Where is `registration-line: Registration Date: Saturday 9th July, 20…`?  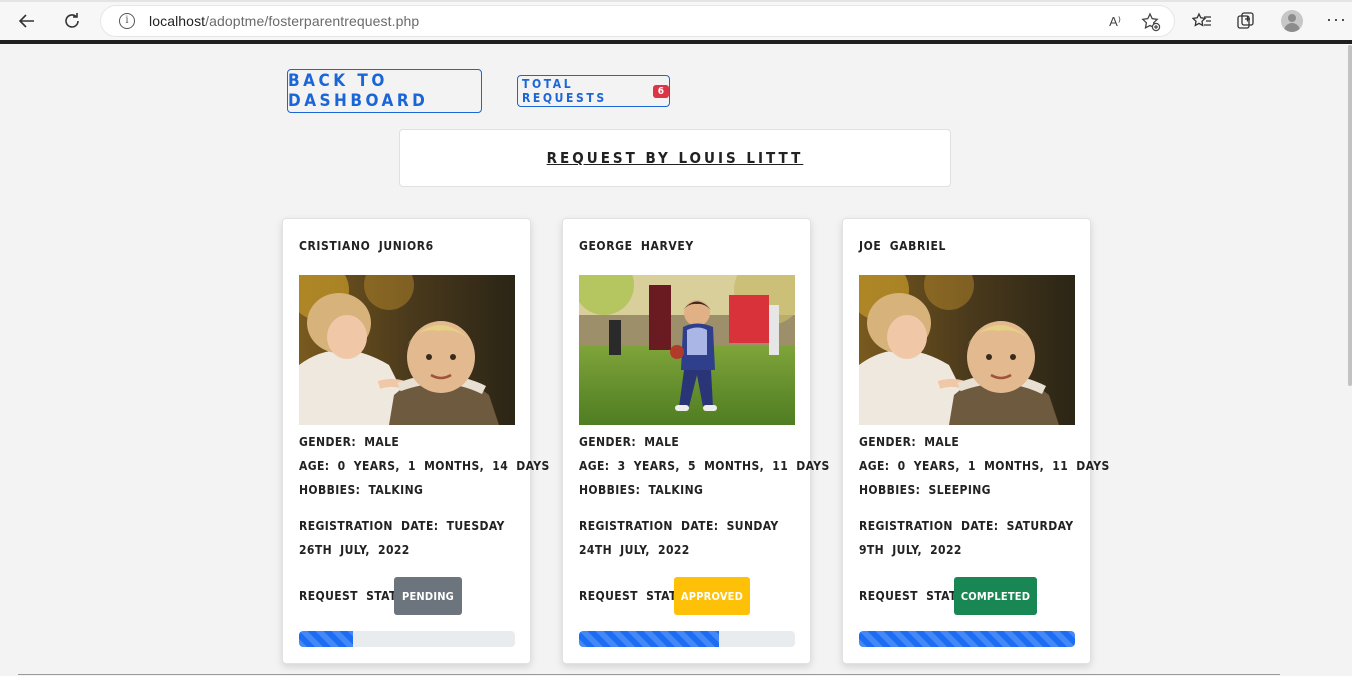
registration-line: Registration Date: Saturday 9th July, 20… is located at coordinates (968, 538).